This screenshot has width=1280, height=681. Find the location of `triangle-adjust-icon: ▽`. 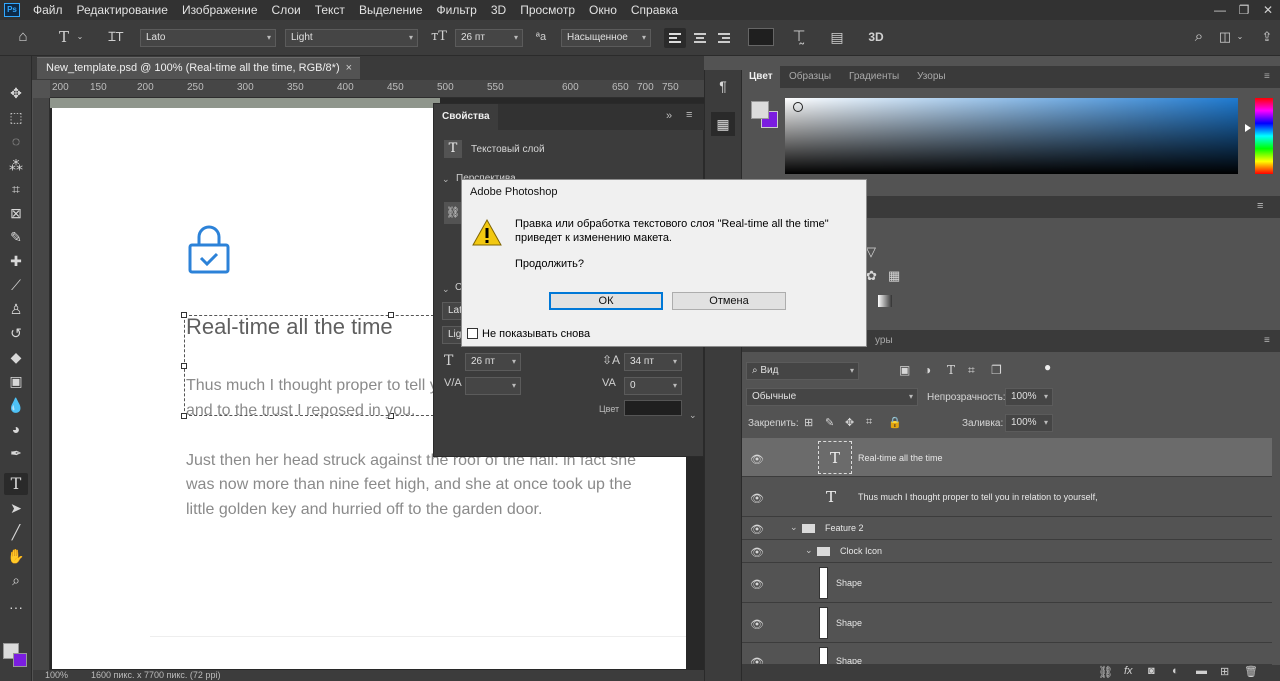

triangle-adjust-icon: ▽ is located at coordinates (871, 252).